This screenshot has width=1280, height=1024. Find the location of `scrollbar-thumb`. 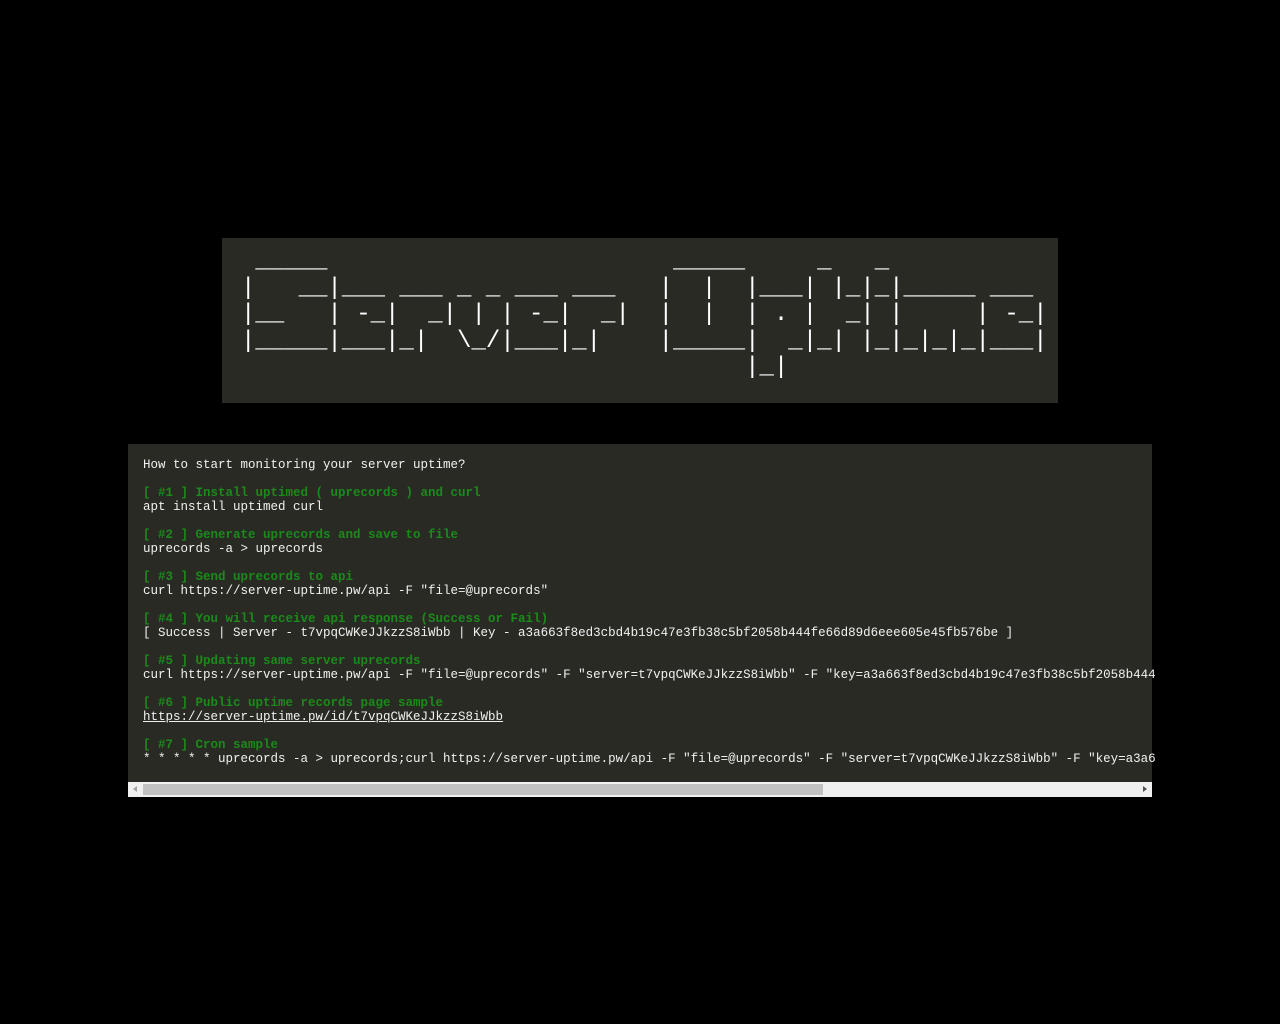

scrollbar-thumb is located at coordinates (483, 789).